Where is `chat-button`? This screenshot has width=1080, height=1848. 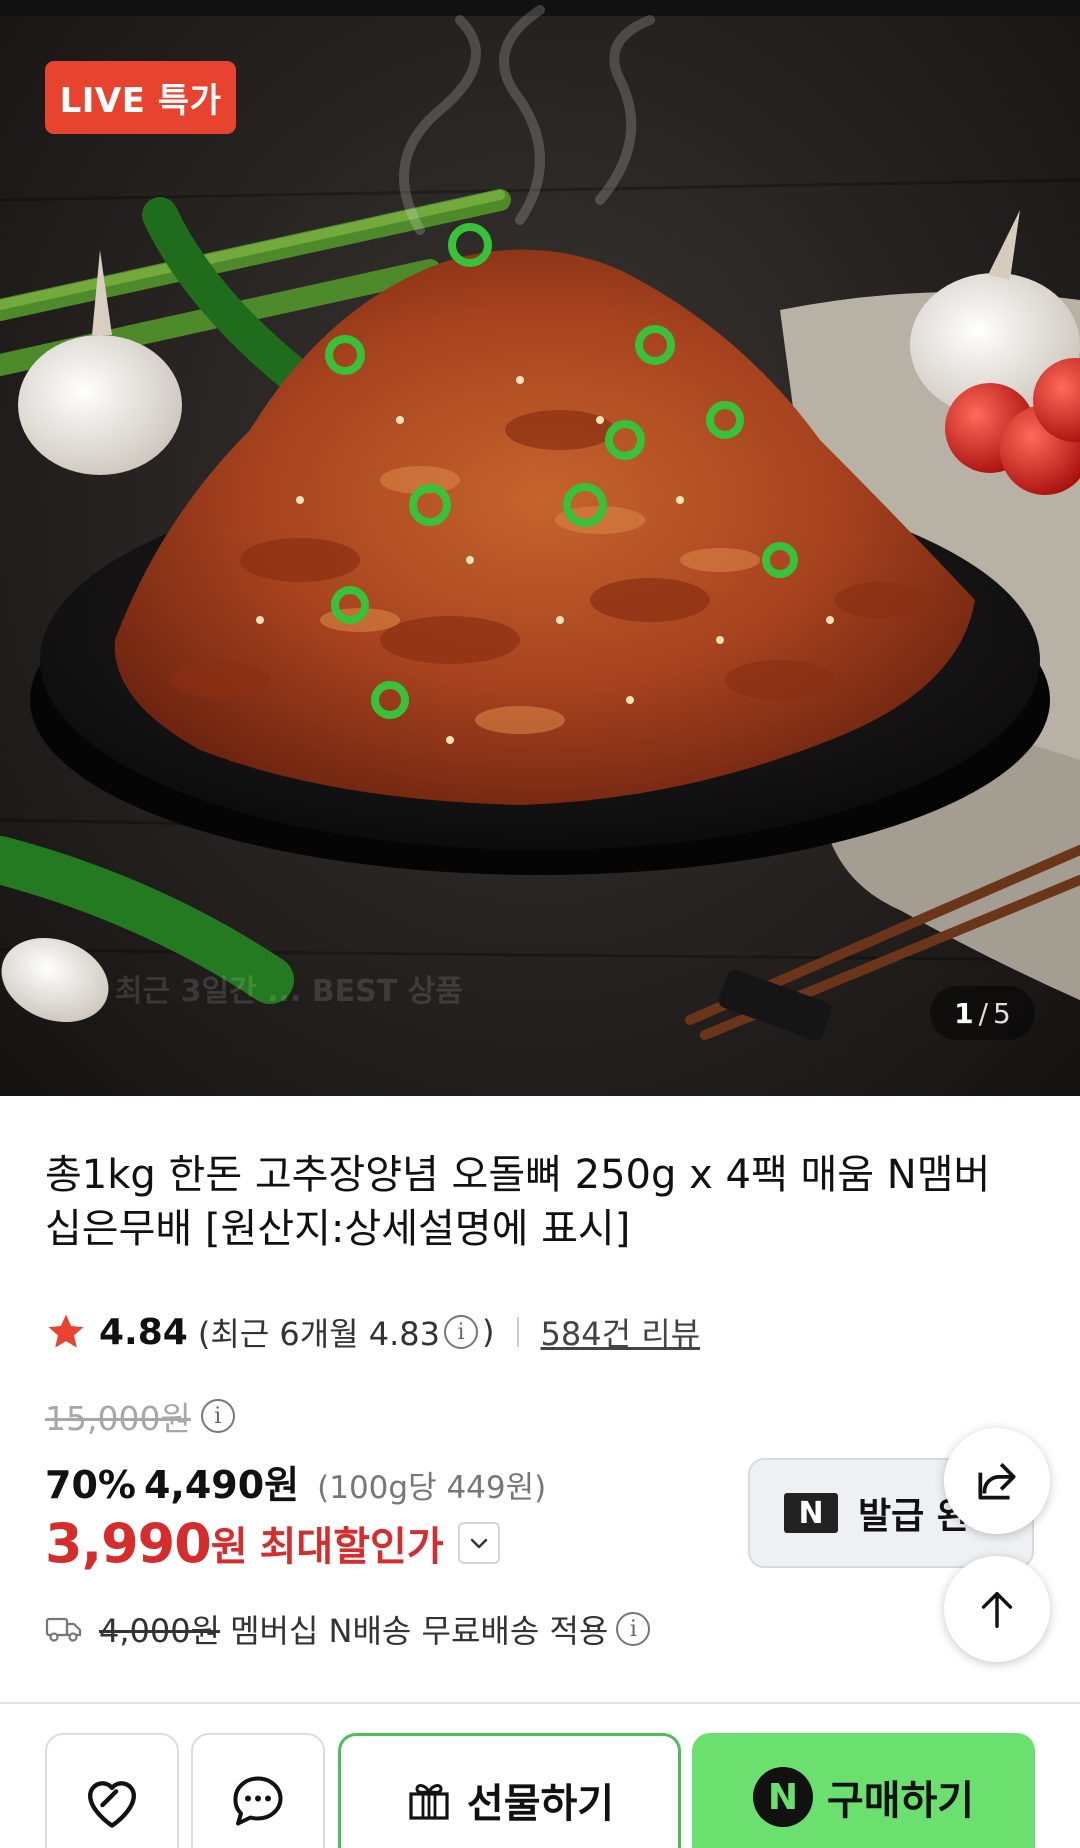 chat-button is located at coordinates (258, 1790).